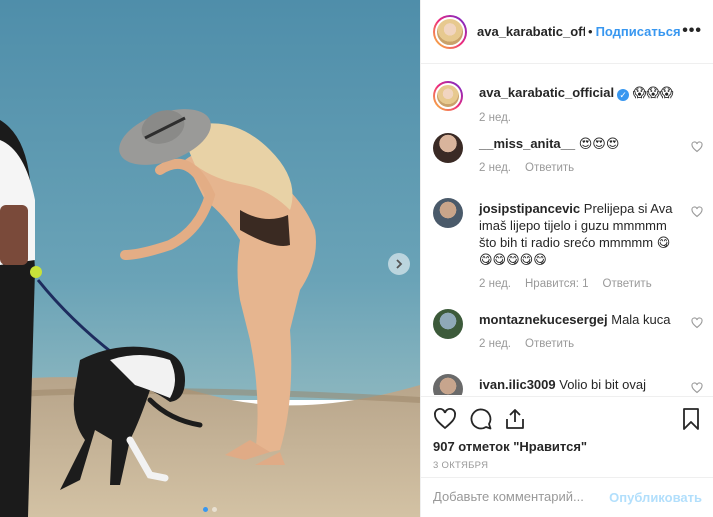 The width and height of the screenshot is (713, 517). I want to click on comment-text: 😍😍😍, so click(599, 143).